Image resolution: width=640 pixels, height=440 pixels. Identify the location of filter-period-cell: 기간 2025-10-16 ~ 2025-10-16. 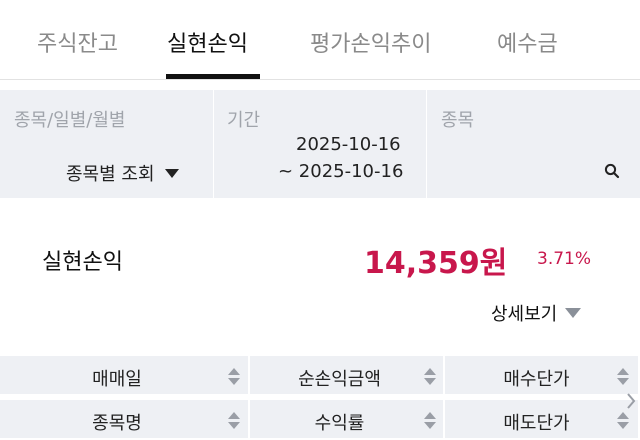
(320, 144).